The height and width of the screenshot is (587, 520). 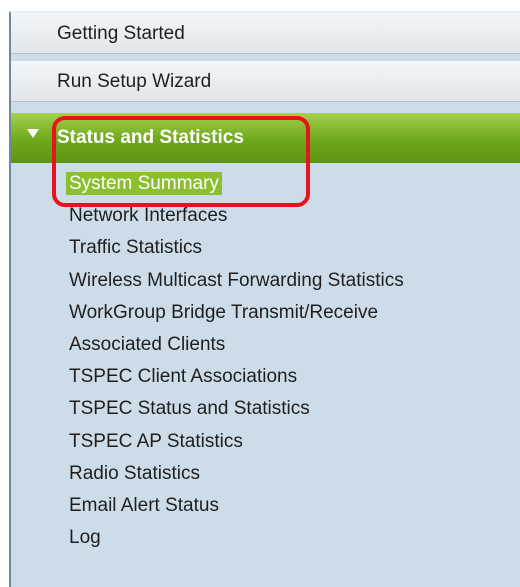 I want to click on triangle-down-icon, so click(x=33, y=133).